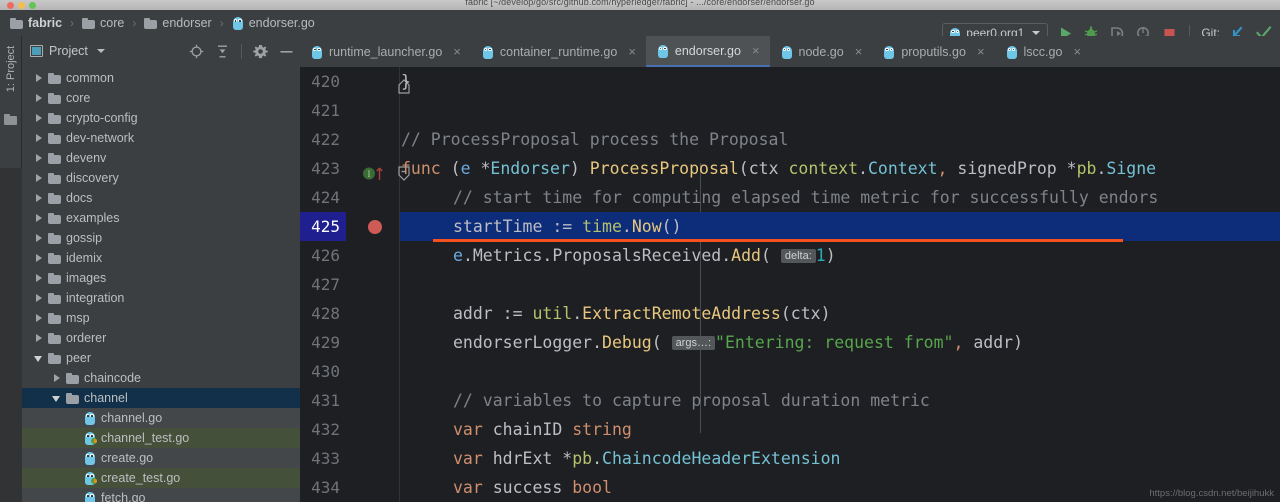 The width and height of the screenshot is (1280, 502). Describe the element at coordinates (790, 487) in the screenshot. I see `code-line-434: 434 var success bool` at that location.